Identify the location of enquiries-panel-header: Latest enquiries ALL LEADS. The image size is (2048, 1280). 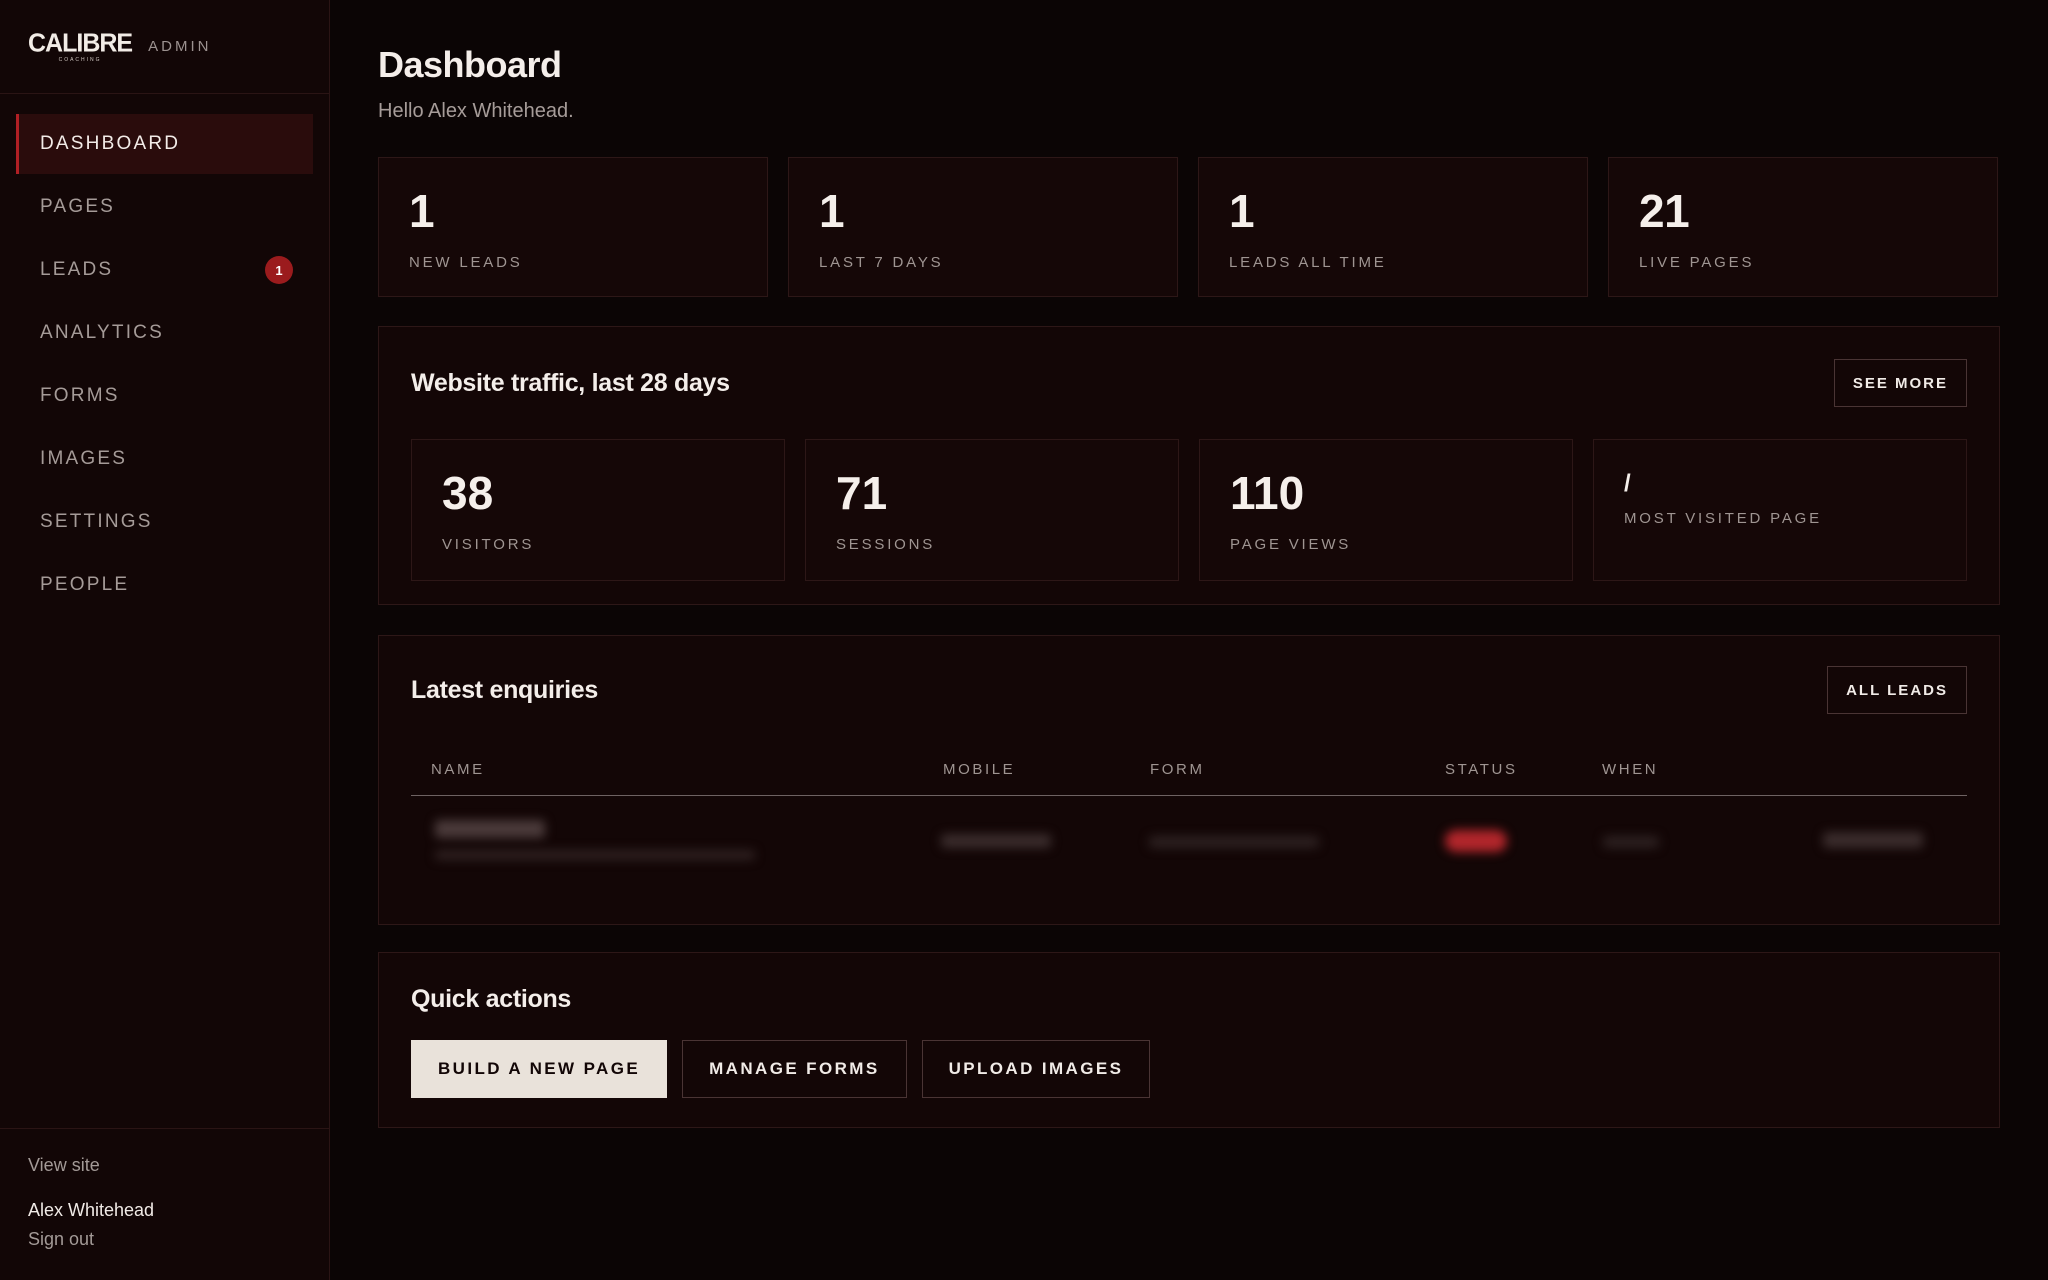
(1189, 690).